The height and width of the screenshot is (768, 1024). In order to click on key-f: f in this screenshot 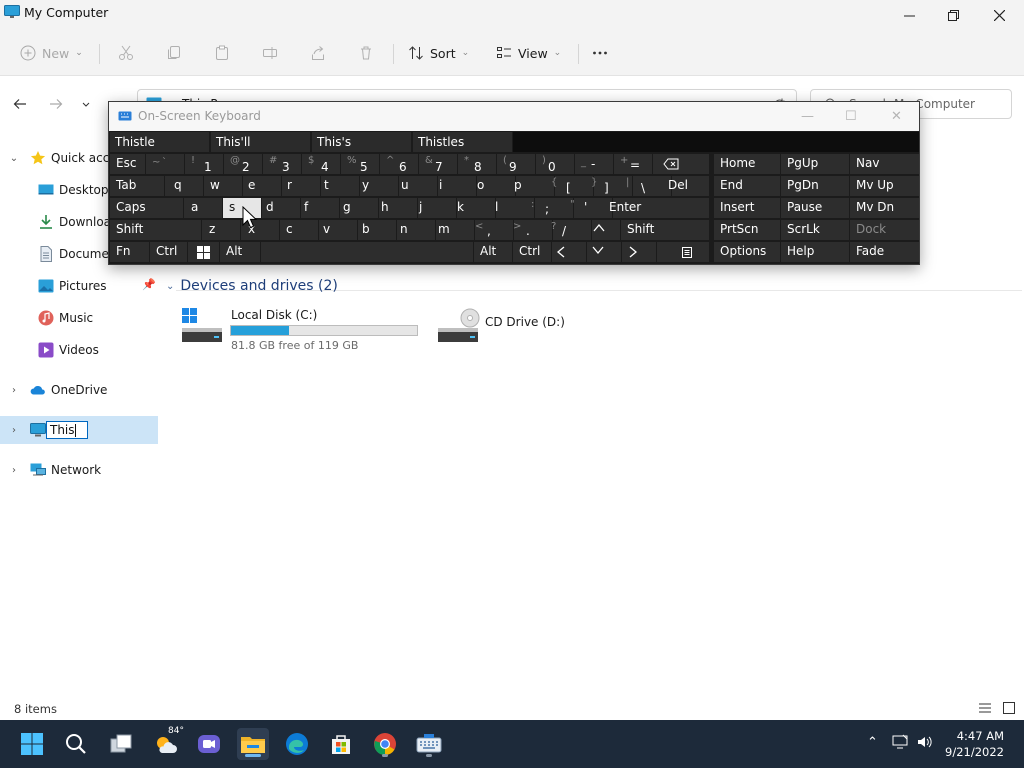, I will do `click(320, 208)`.